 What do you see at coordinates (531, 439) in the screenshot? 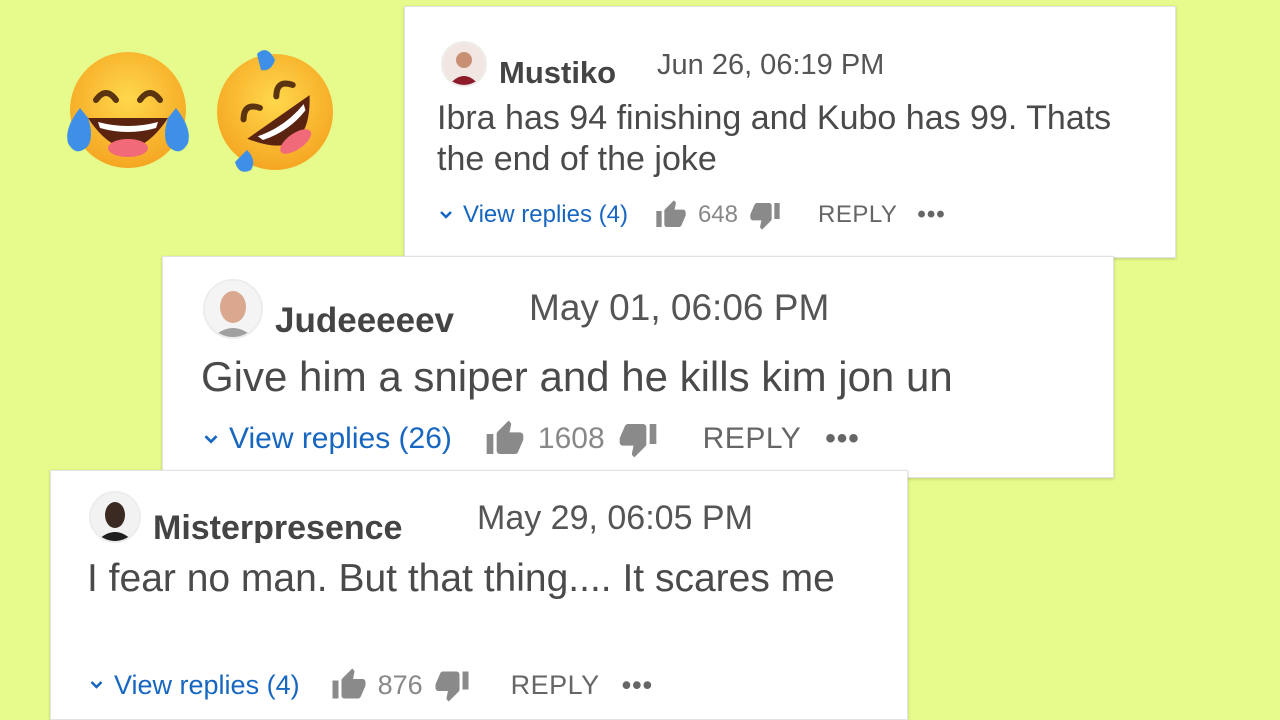
I see `comment-actions: View replies (26) 1608 REPLY •••` at bounding box center [531, 439].